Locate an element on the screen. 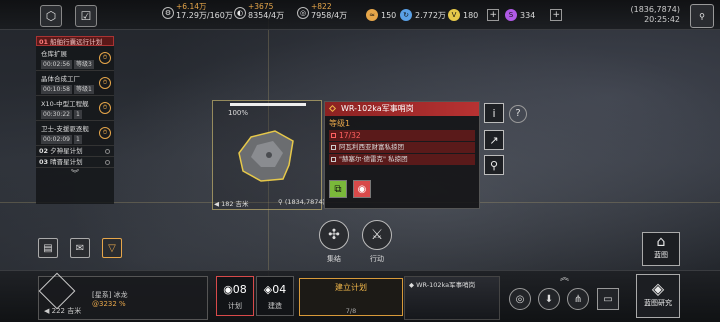 This screenshot has height=322, width=720. plan-counter: ◉08 计划 is located at coordinates (235, 296).